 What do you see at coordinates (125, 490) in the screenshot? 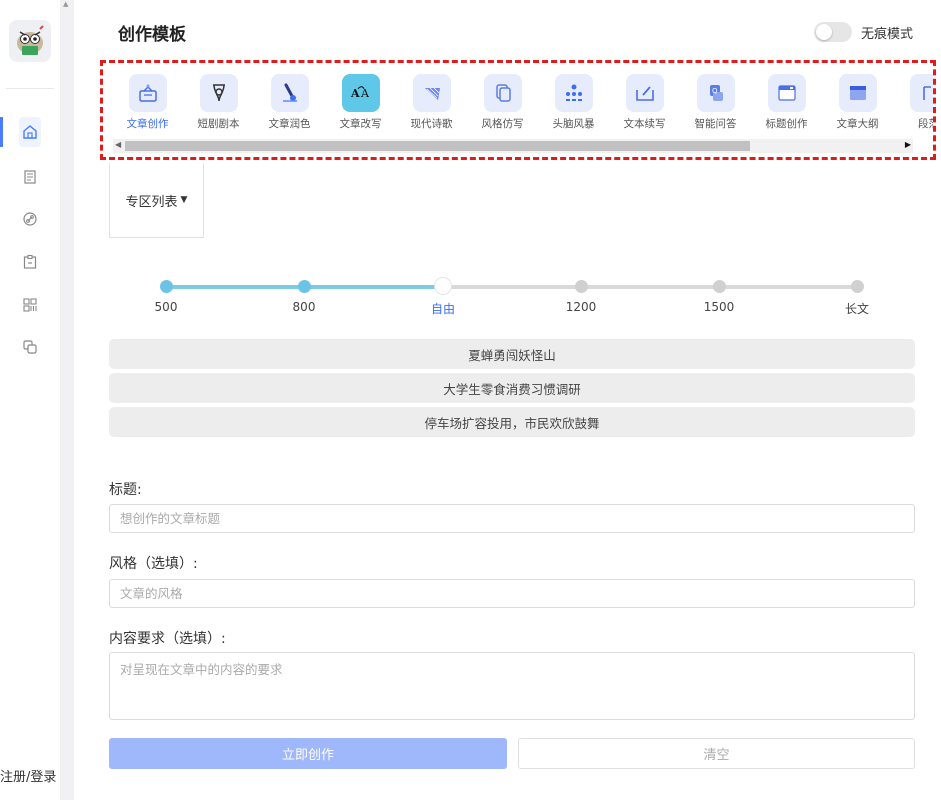
I see `title-label: 标题:` at bounding box center [125, 490].